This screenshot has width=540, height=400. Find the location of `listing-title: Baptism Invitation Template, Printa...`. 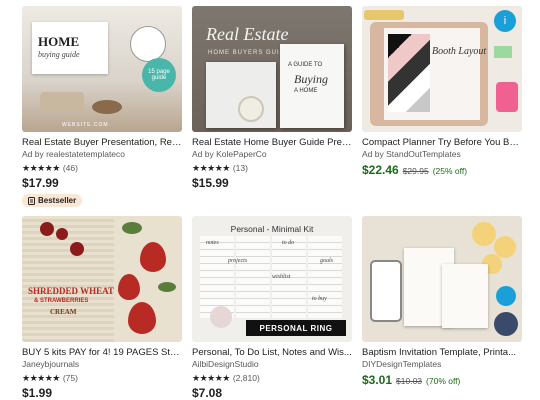

listing-title: Baptism Invitation Template, Printa... is located at coordinates (442, 353).